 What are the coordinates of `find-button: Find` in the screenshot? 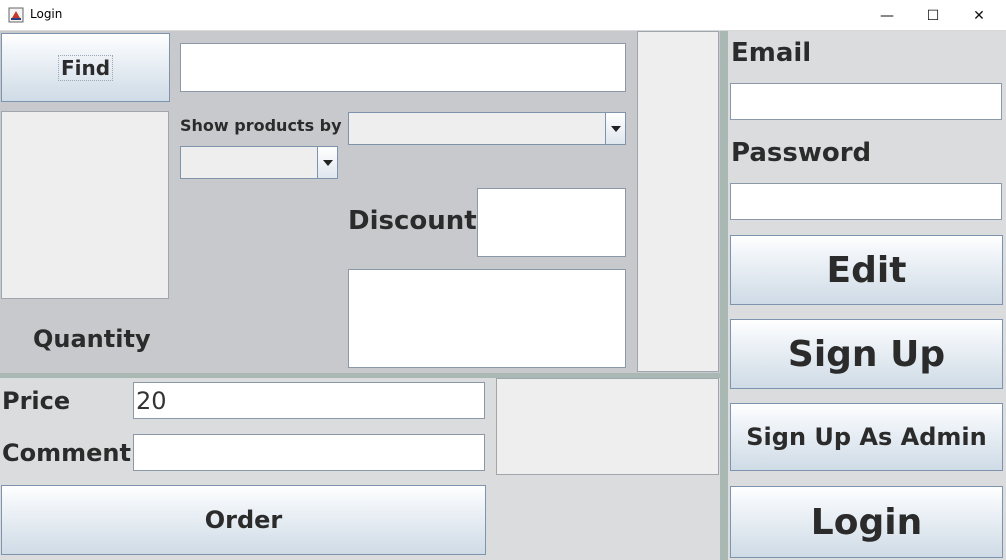 It's located at (85, 67).